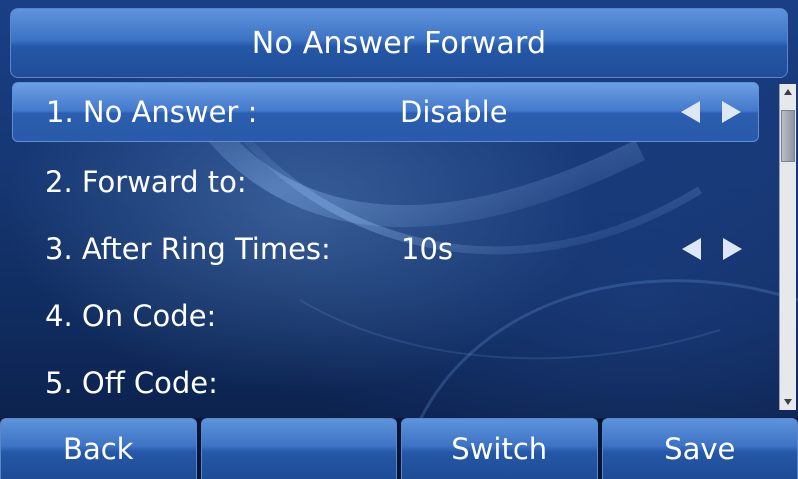 This screenshot has width=798, height=479. I want to click on after-ring-times-value: 10s, so click(427, 249).